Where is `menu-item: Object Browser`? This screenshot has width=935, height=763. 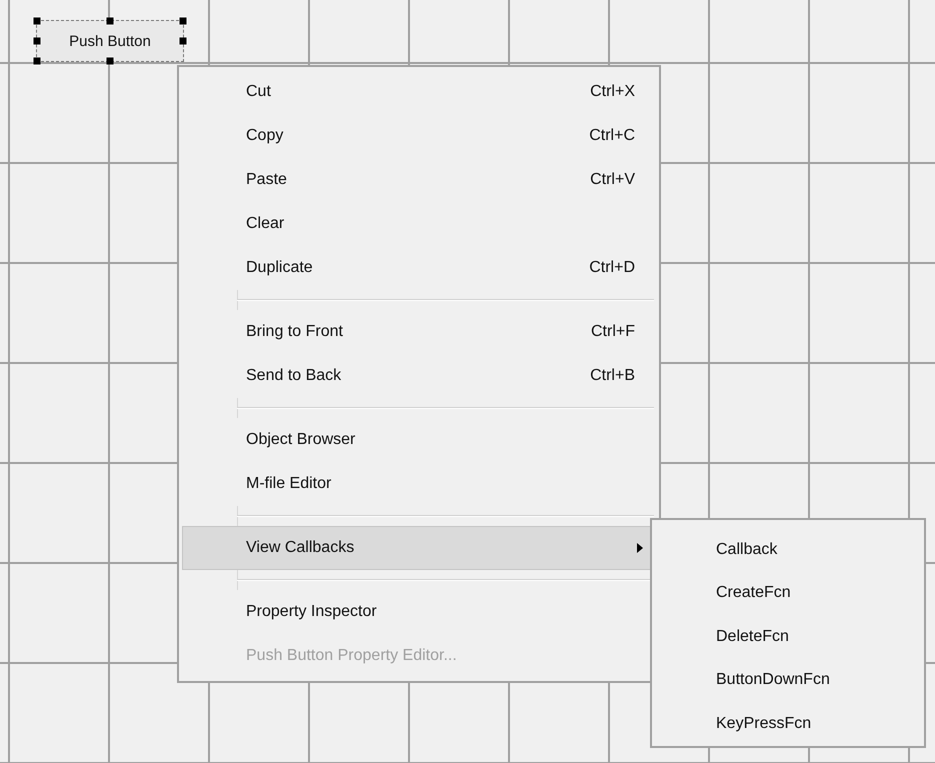 menu-item: Object Browser is located at coordinates (419, 440).